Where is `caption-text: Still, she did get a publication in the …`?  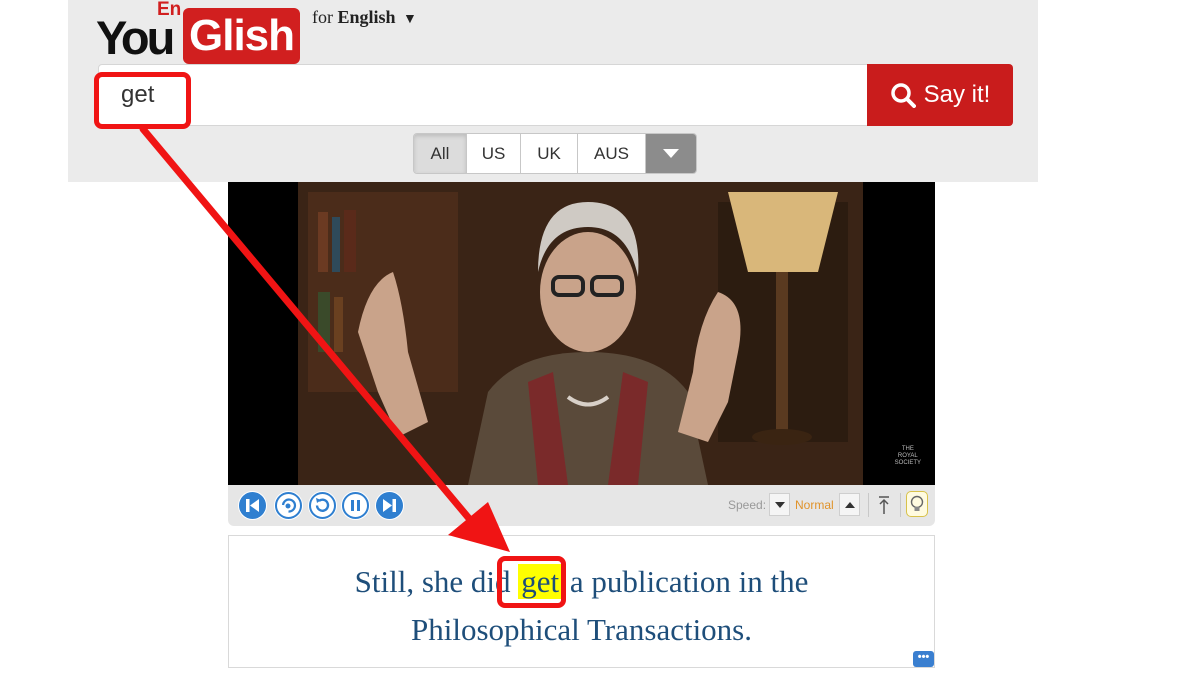
caption-text: Still, she did get a publication in the … is located at coordinates (581, 606).